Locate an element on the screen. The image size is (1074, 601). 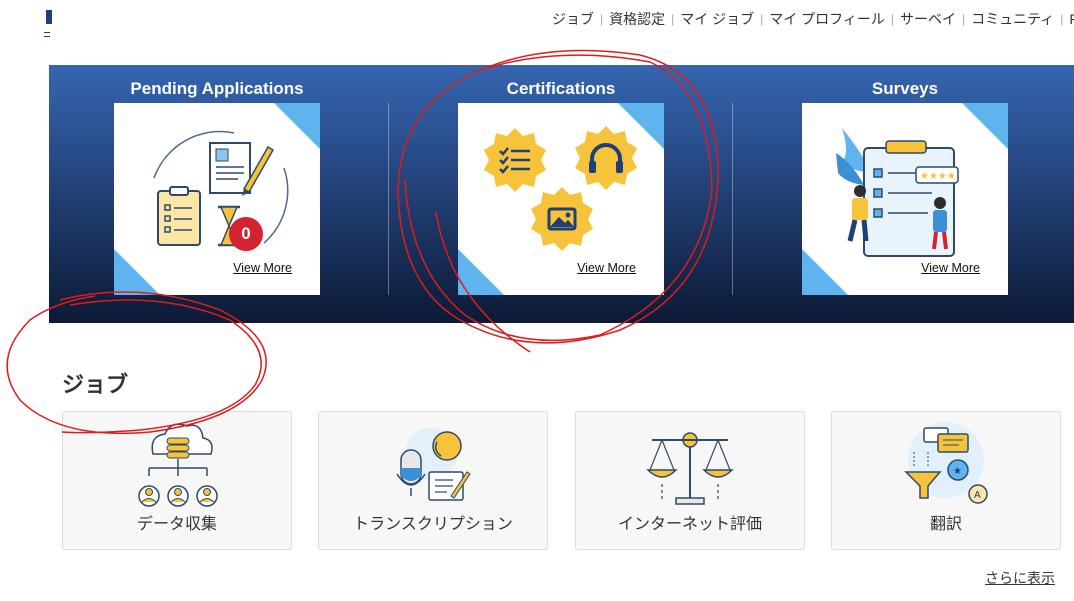
surveys-view-more-link: View More is located at coordinates (950, 268).